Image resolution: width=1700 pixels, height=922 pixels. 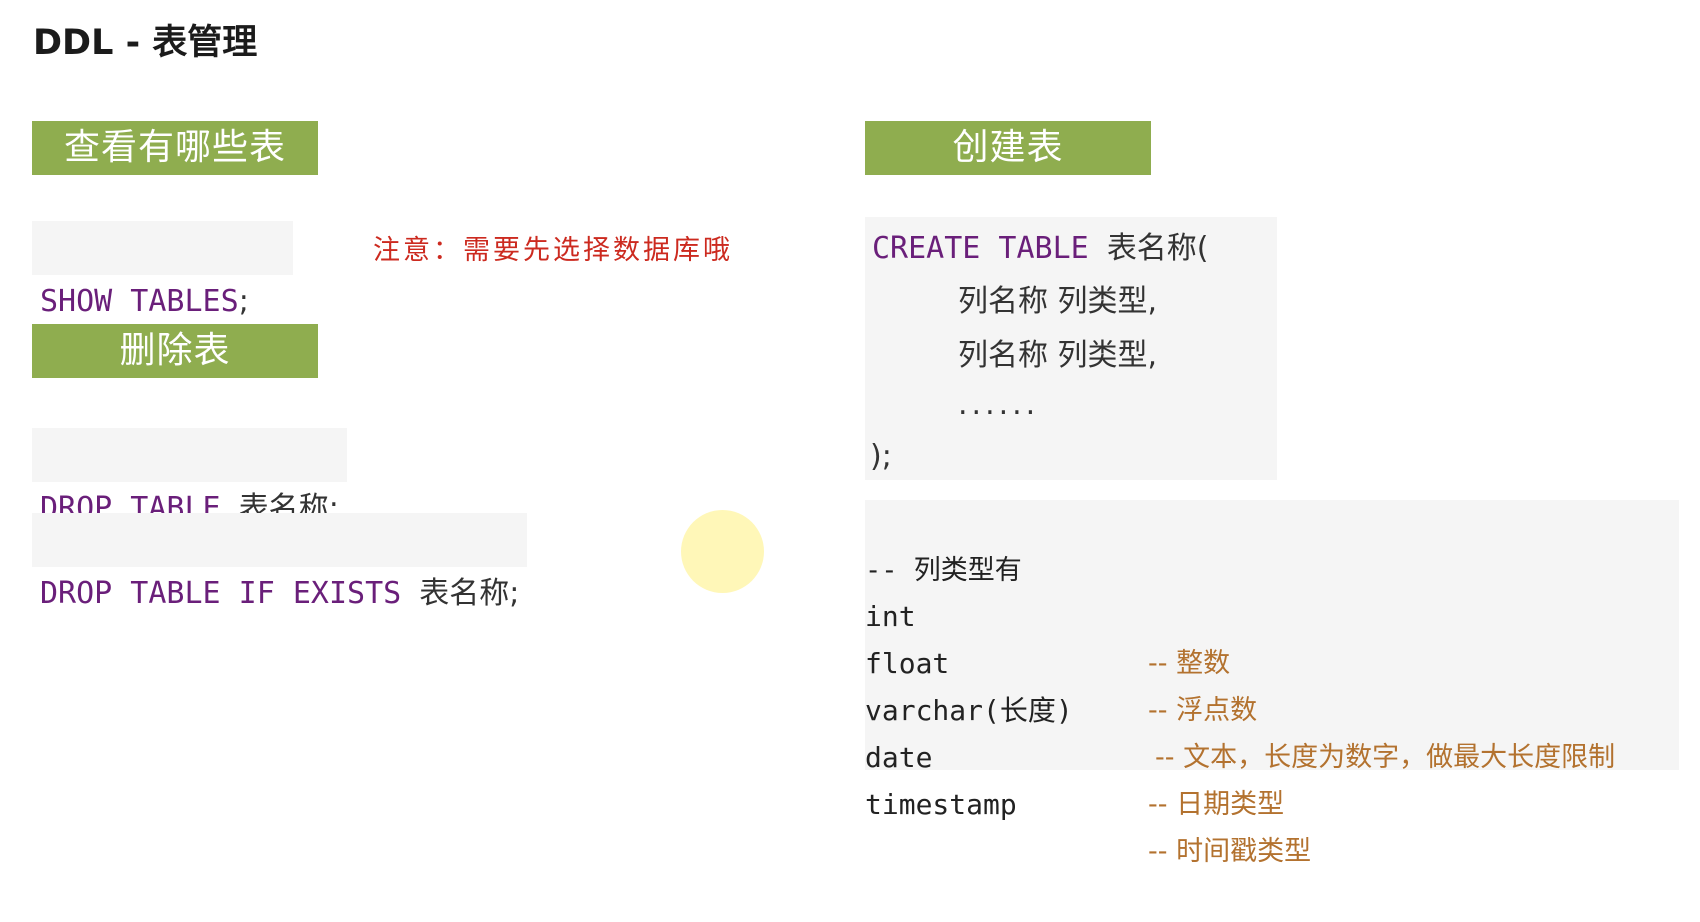 I want to click on sql-keyword: SHOW TABLES, so click(x=139, y=301).